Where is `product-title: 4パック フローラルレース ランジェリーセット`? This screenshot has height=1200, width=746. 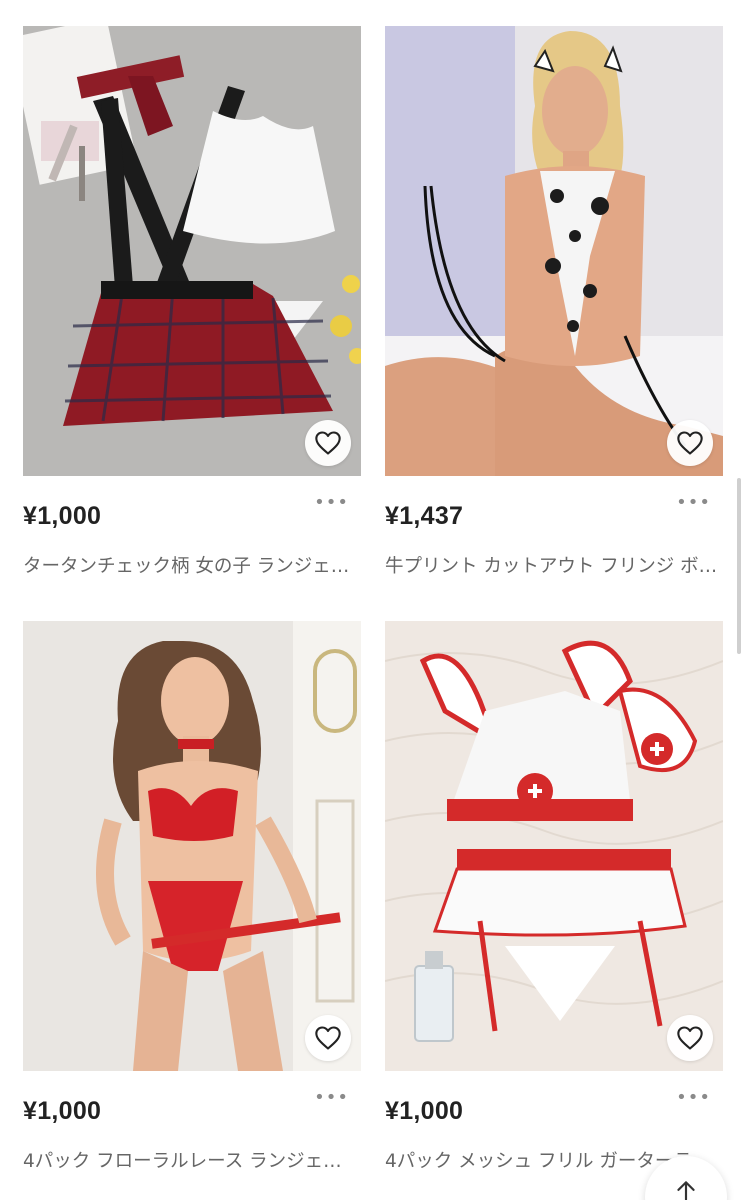
product-title: 4パック フローラルレース ランジェリーセット is located at coordinates (191, 1160).